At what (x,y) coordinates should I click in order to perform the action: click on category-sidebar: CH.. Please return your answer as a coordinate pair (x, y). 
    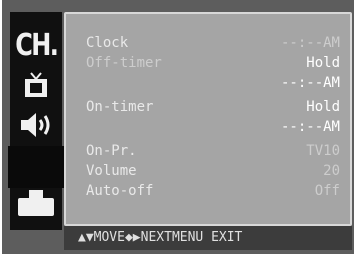
    Looking at the image, I should click on (36, 121).